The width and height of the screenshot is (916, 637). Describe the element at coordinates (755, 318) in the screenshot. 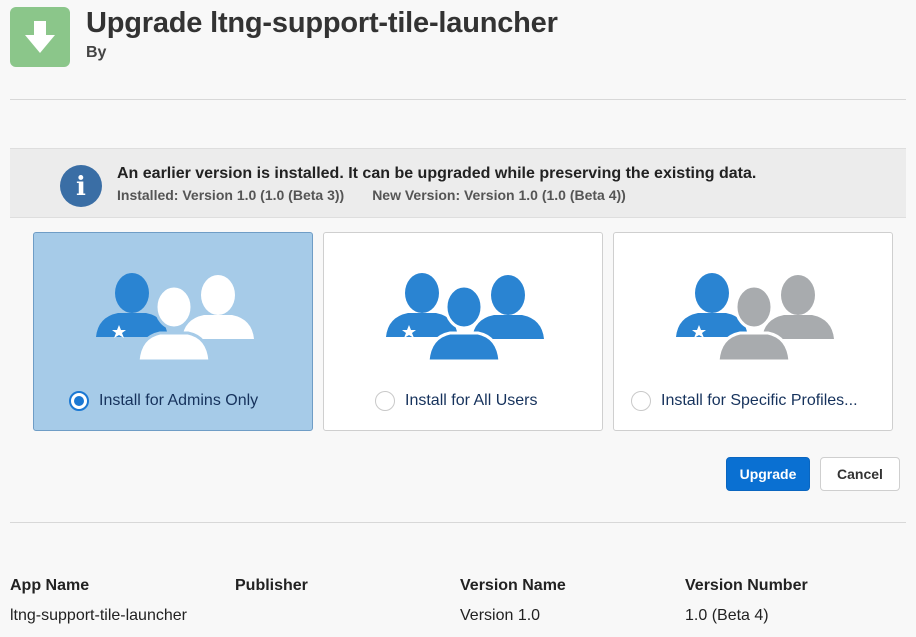

I see `profiles-group-icon` at that location.